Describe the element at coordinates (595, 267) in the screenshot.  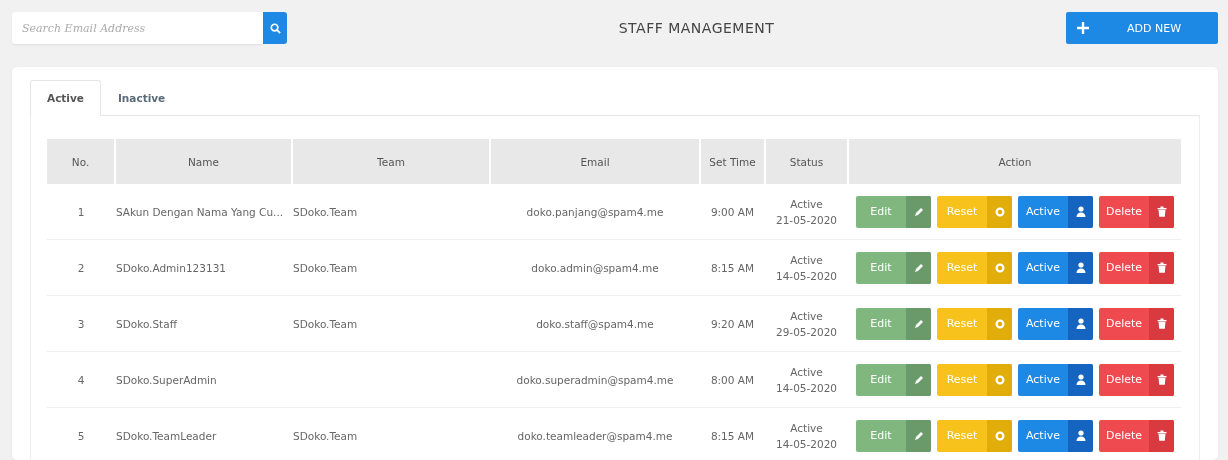
I see `email-address: doko.admin@spam4.me` at that location.